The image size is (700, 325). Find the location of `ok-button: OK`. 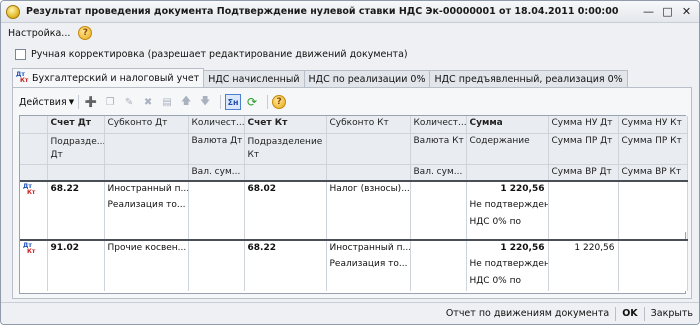

ok-button: OK is located at coordinates (629, 313).